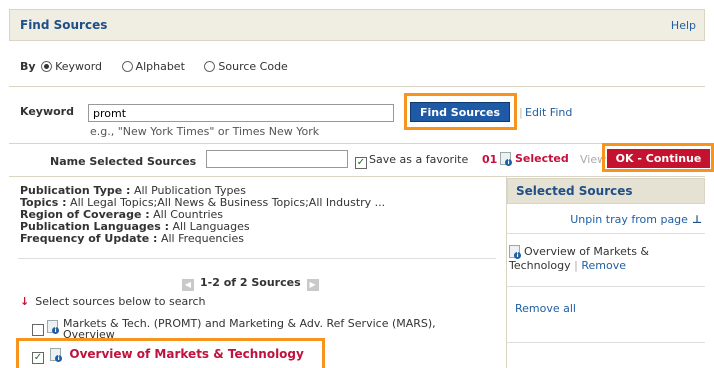 This screenshot has height=368, width=714. Describe the element at coordinates (629, 219) in the screenshot. I see `unpin-link: Unpin tray from page` at that location.